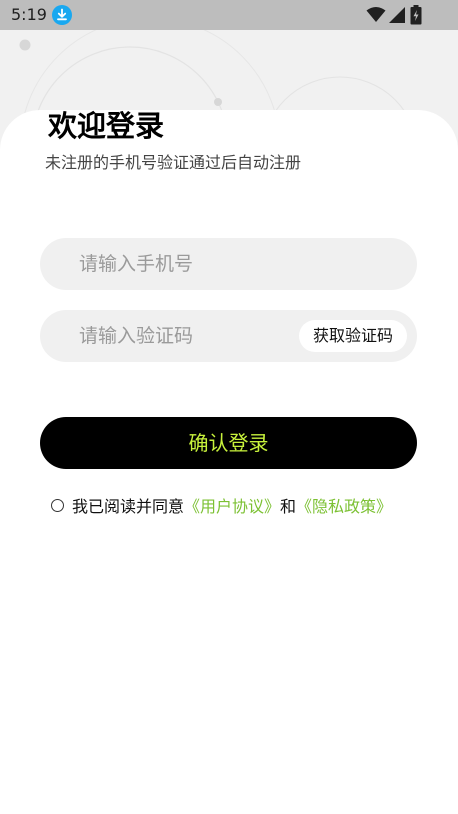 This screenshot has height=814, width=458. Describe the element at coordinates (344, 506) in the screenshot. I see `privacy-policy-link: 《隐私政策》` at that location.